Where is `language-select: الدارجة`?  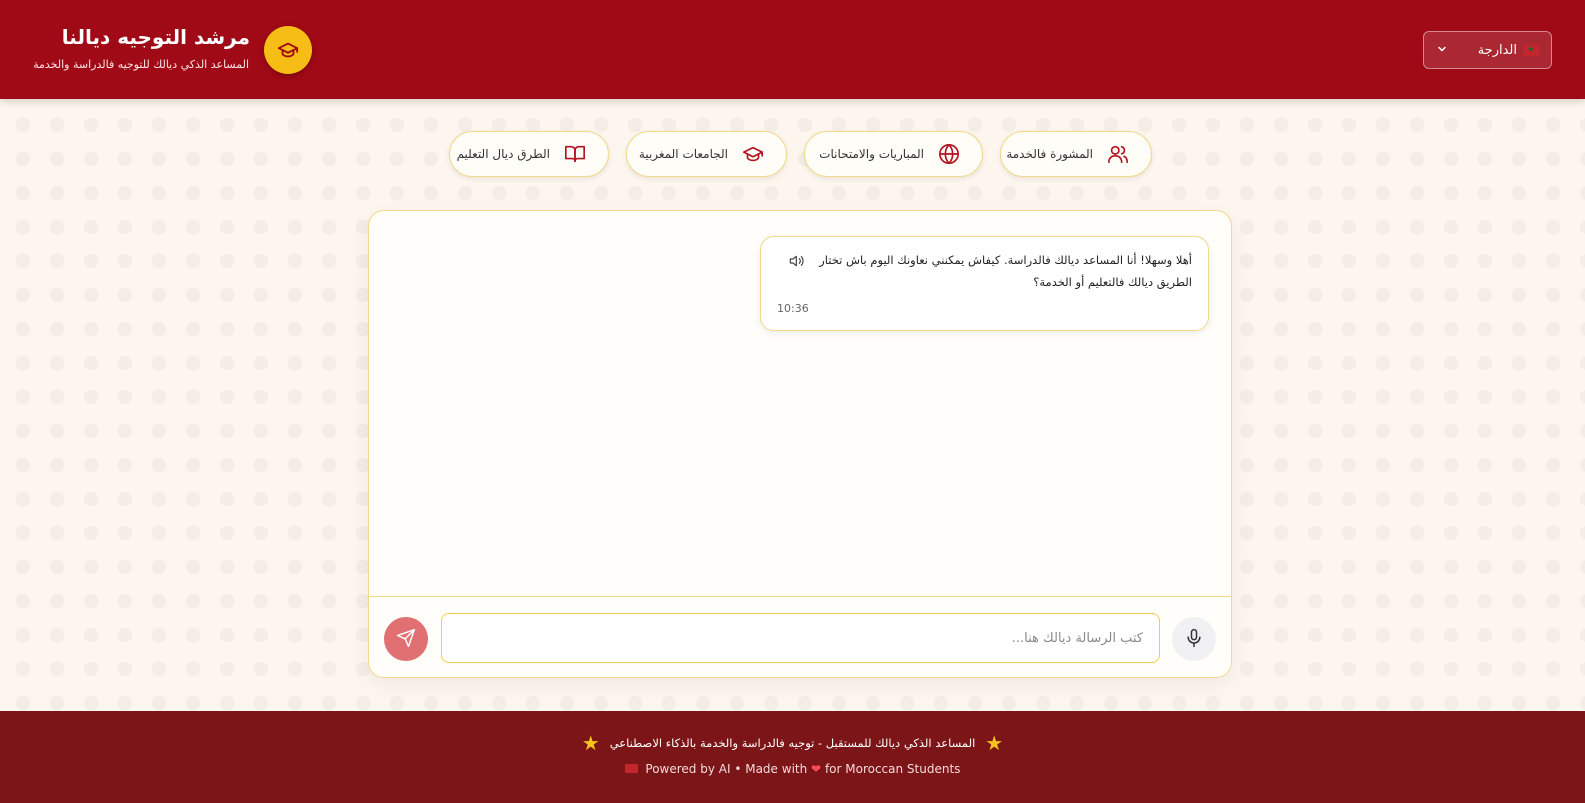 language-select: الدارجة is located at coordinates (1487, 50).